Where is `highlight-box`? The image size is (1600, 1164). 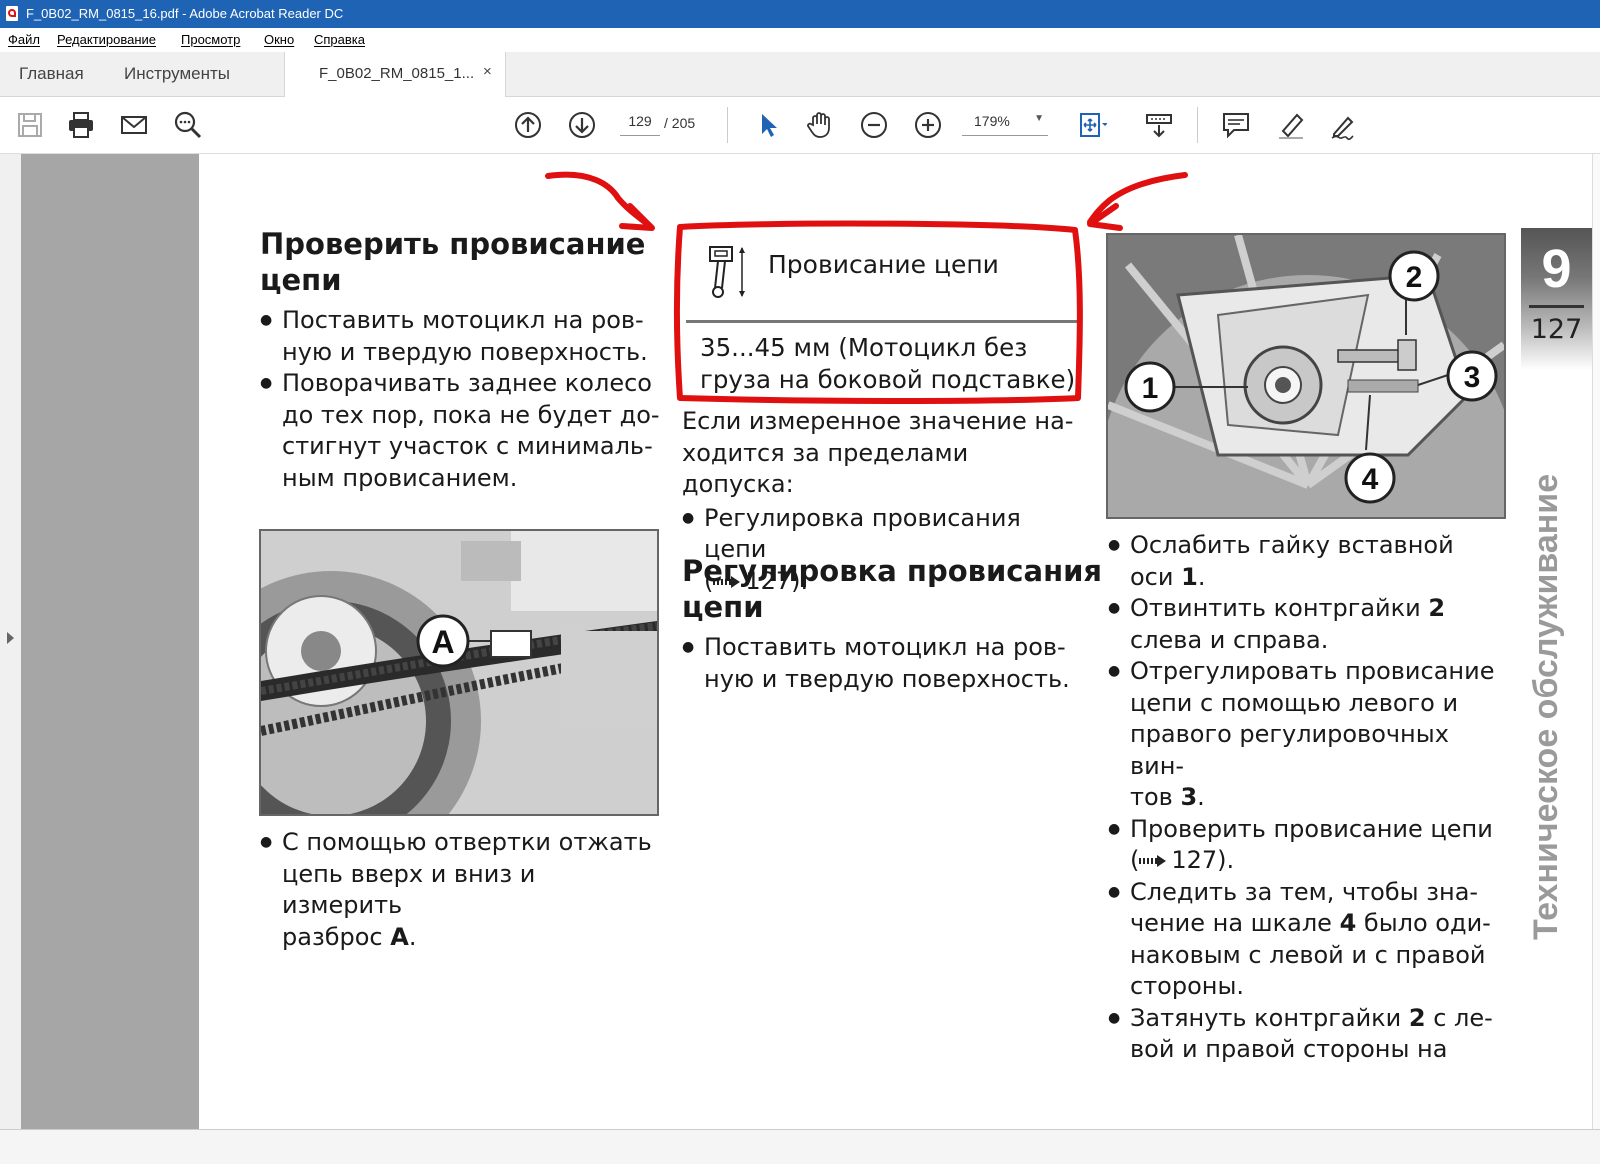 highlight-box is located at coordinates (878, 312).